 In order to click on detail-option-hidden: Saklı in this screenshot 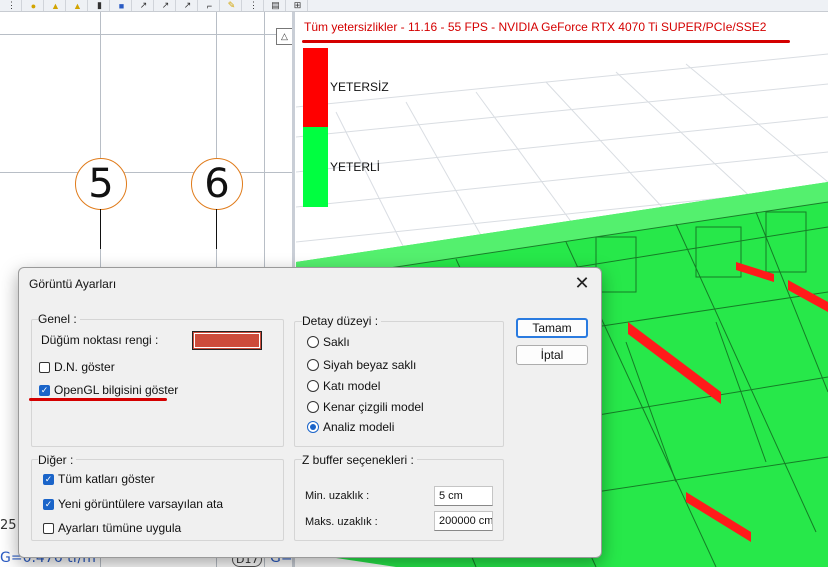, I will do `click(328, 342)`.